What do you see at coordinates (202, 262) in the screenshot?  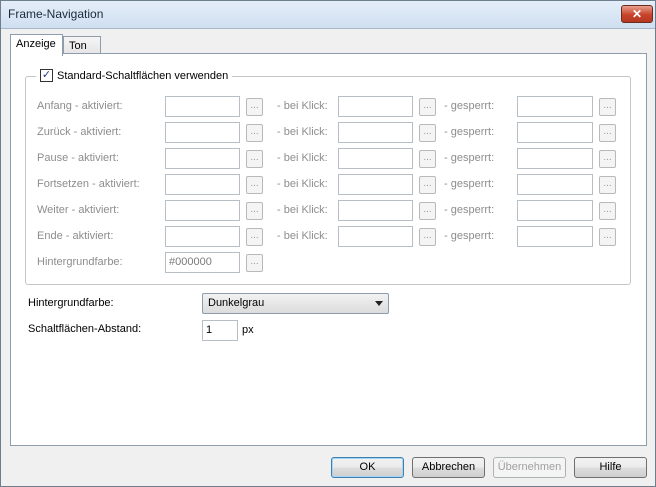 I see `background-color-field: #000000` at bounding box center [202, 262].